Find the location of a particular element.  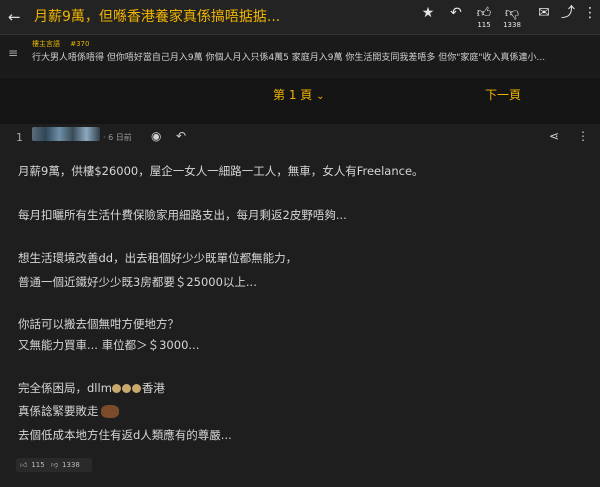

dislike-button: 👎︎ 1338 is located at coordinates (512, 17).